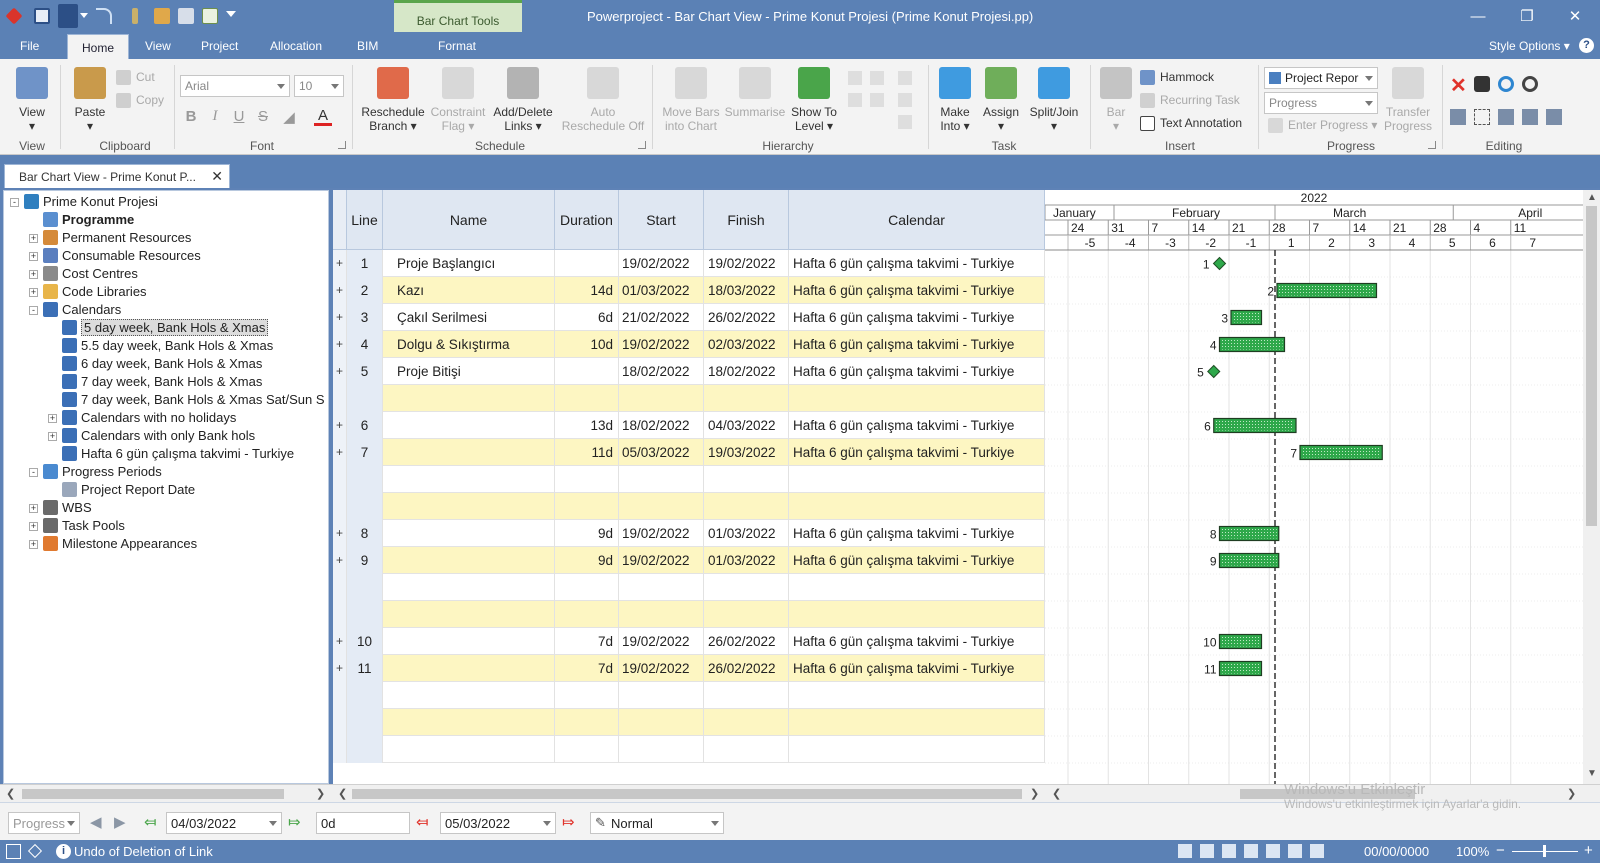 This screenshot has width=1600, height=863. I want to click on cell-line: 7, so click(365, 452).